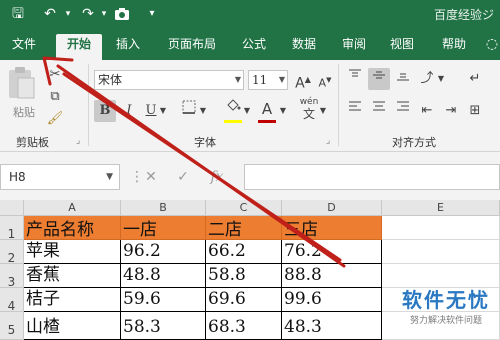  What do you see at coordinates (122, 14) in the screenshot?
I see `camera-icon` at bounding box center [122, 14].